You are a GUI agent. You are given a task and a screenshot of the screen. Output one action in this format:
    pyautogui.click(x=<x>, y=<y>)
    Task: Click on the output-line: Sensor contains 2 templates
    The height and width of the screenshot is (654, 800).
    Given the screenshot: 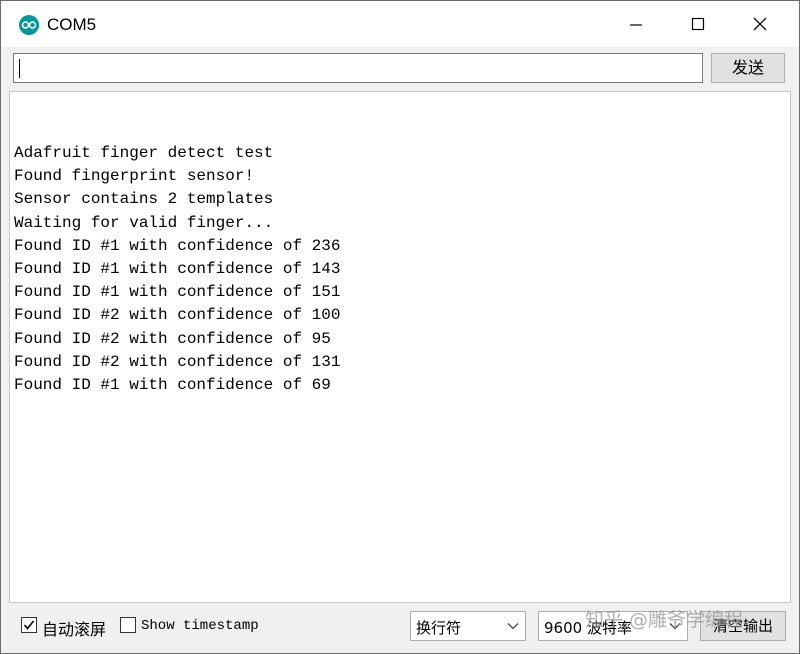 What is the action you would take?
    pyautogui.click(x=144, y=199)
    